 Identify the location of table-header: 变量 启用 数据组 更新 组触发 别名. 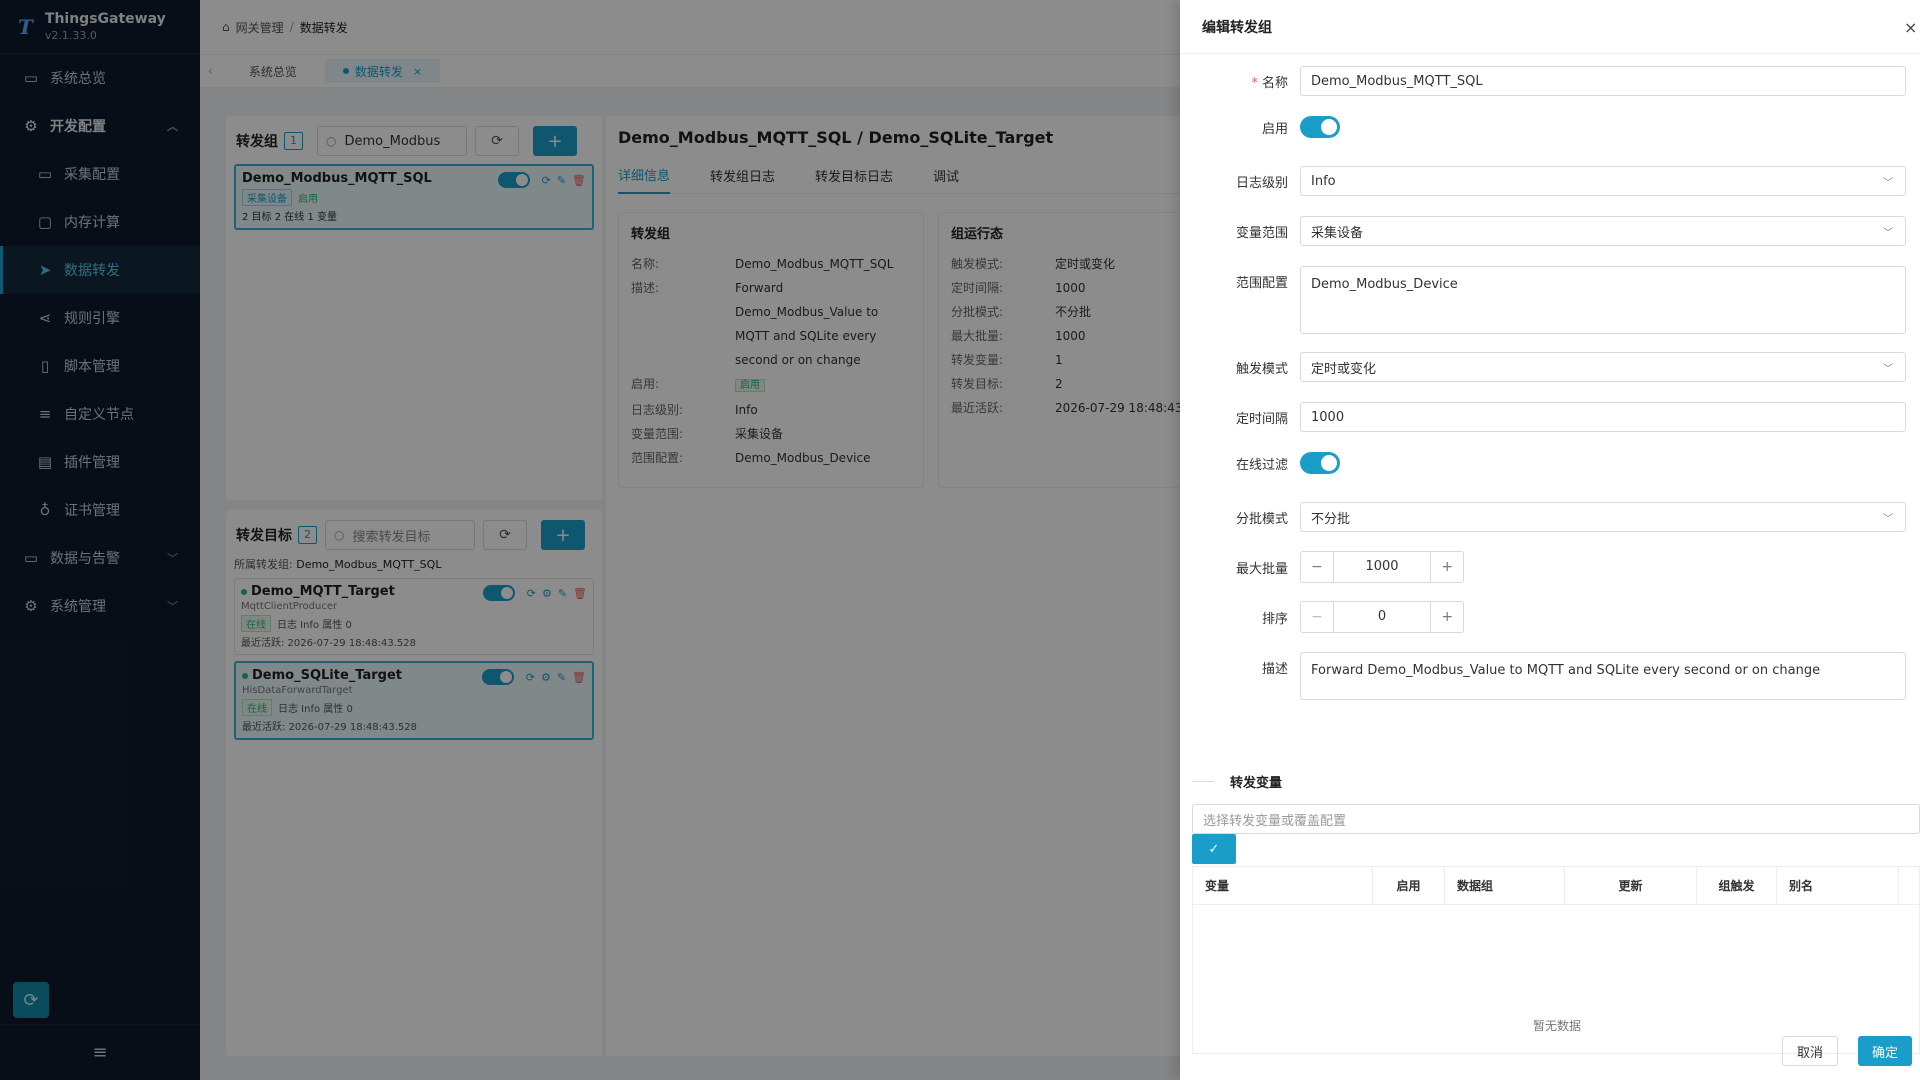
(1556, 885).